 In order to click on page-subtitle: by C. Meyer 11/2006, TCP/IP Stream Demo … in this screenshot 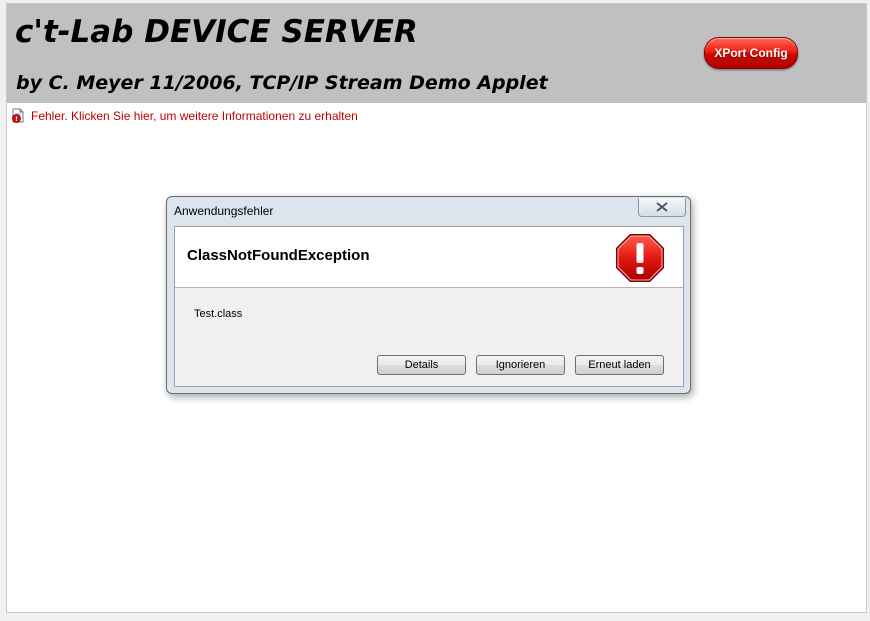, I will do `click(282, 83)`.